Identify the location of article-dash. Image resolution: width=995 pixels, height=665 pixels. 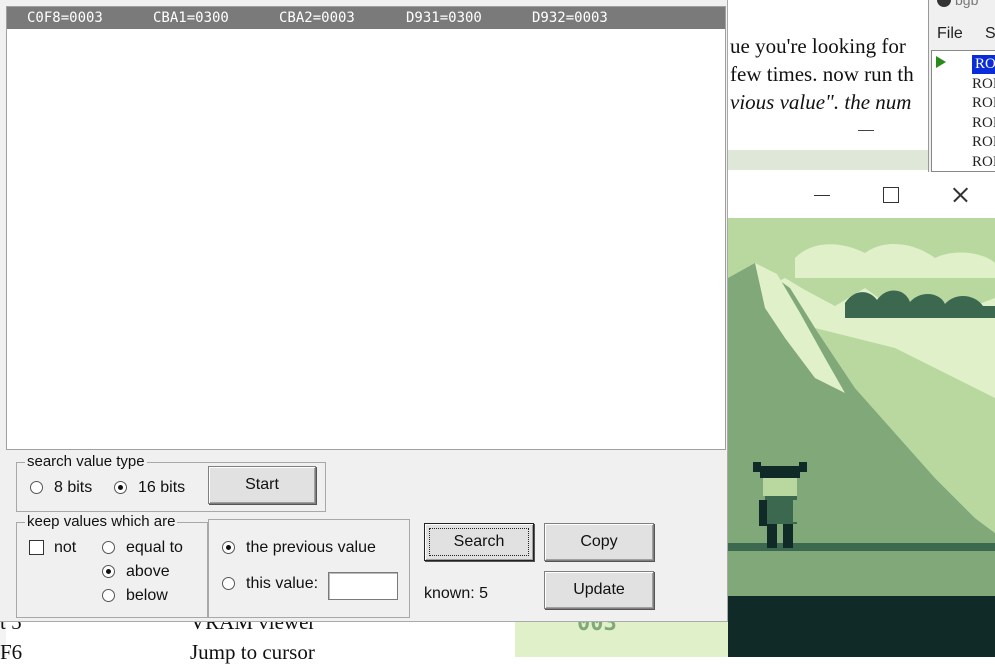
(866, 130).